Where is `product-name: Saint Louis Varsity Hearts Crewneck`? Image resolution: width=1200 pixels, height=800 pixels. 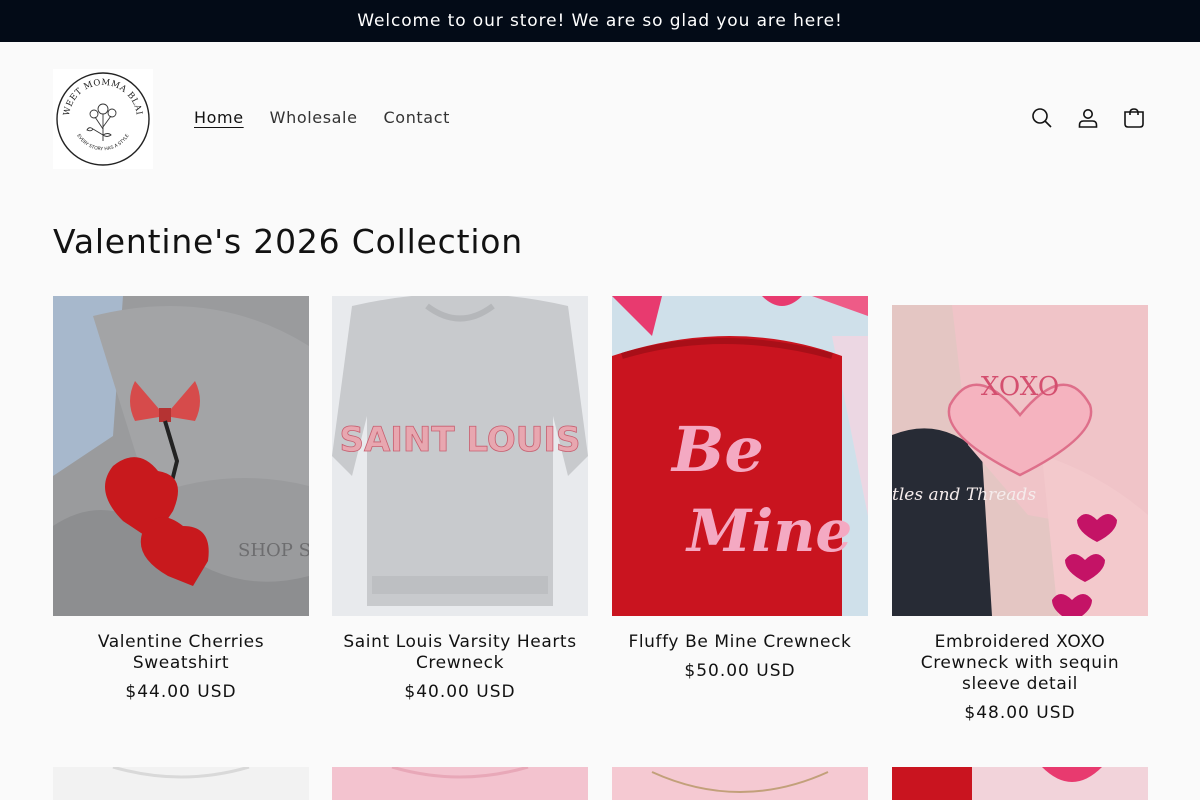
product-name: Saint Louis Varsity Hearts Crewneck is located at coordinates (460, 653).